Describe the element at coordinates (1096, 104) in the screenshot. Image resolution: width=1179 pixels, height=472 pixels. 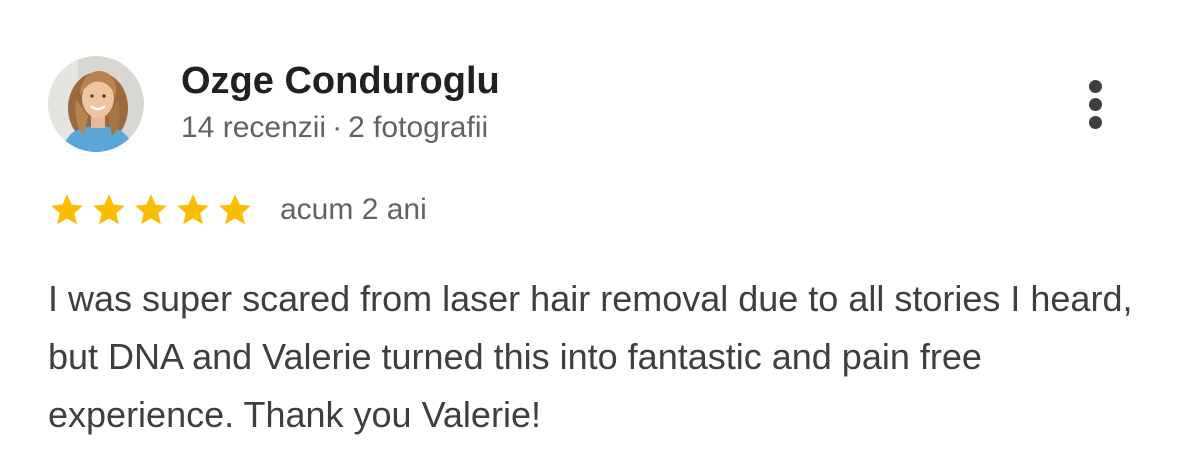
I see `more-options-button` at that location.